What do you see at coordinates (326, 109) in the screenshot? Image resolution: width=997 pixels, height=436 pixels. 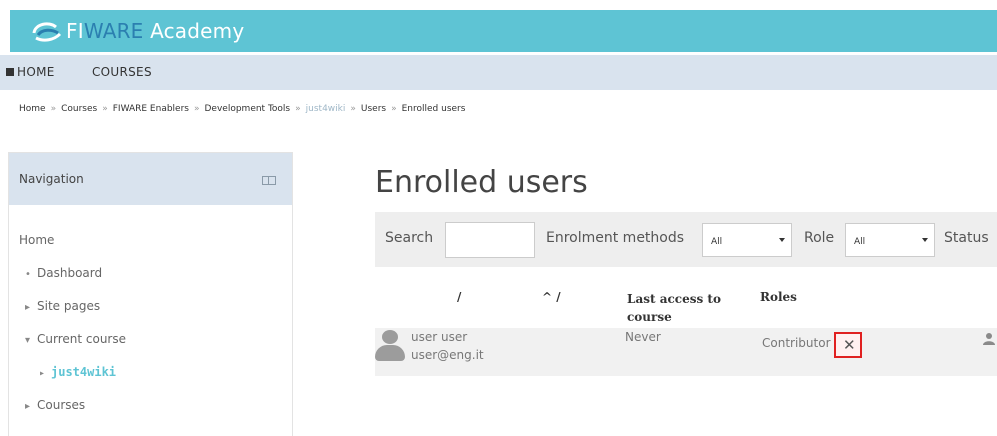 I see `breadcrumb-course: just4wiki` at bounding box center [326, 109].